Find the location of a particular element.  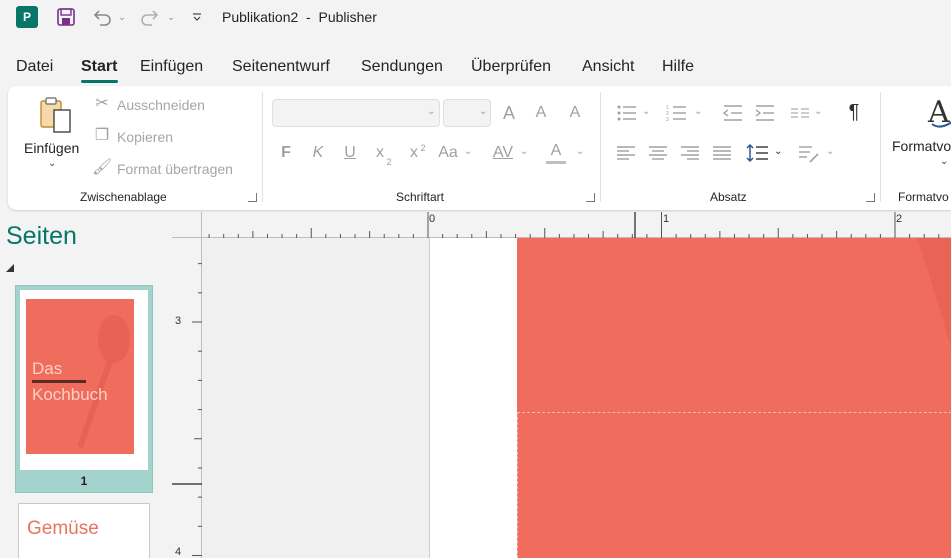

publisher-logo-icon: P is located at coordinates (27, 17).